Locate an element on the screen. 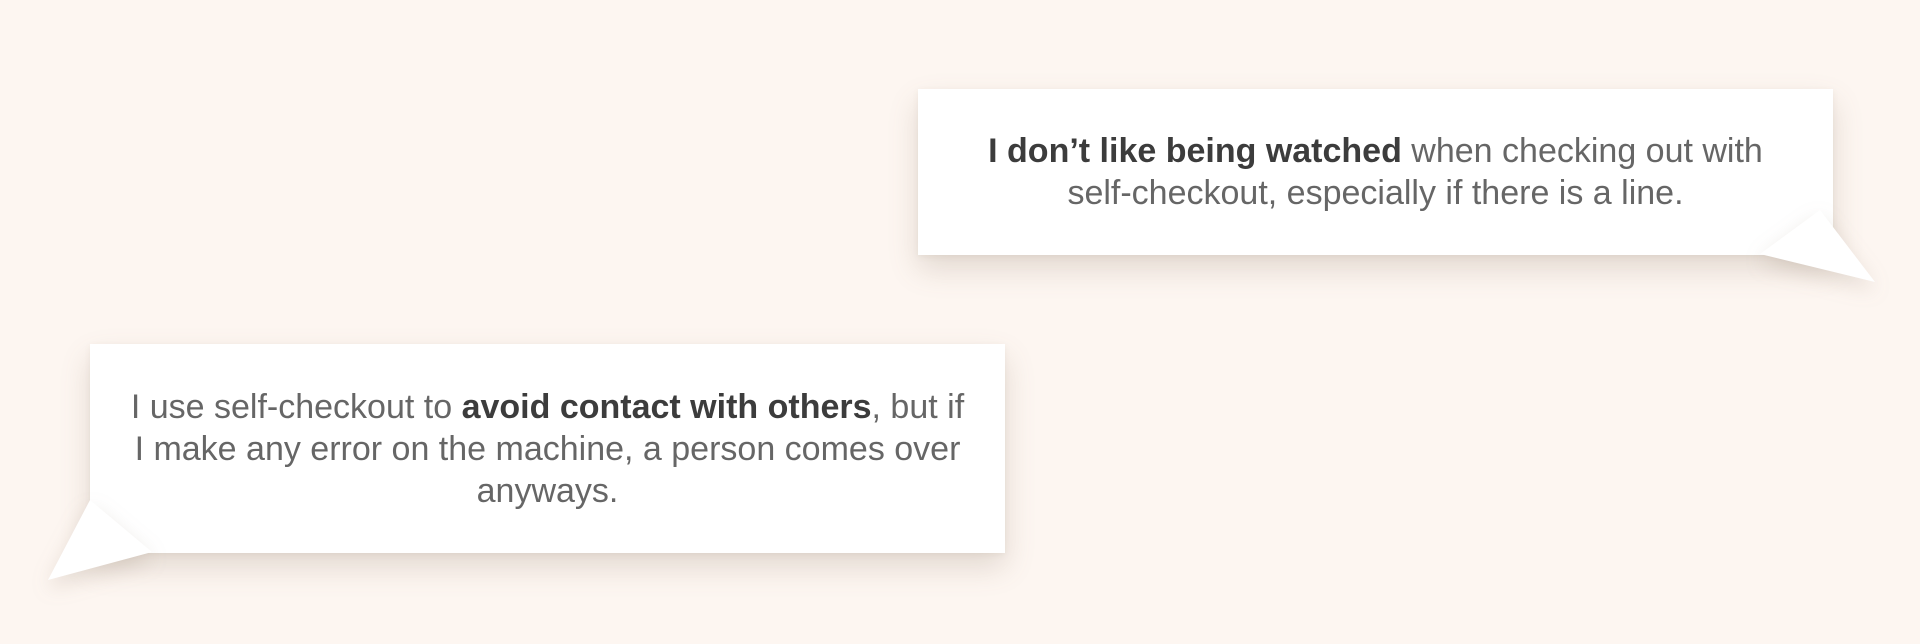  quote-lead-contact: I use self-checkout to is located at coordinates (296, 406).